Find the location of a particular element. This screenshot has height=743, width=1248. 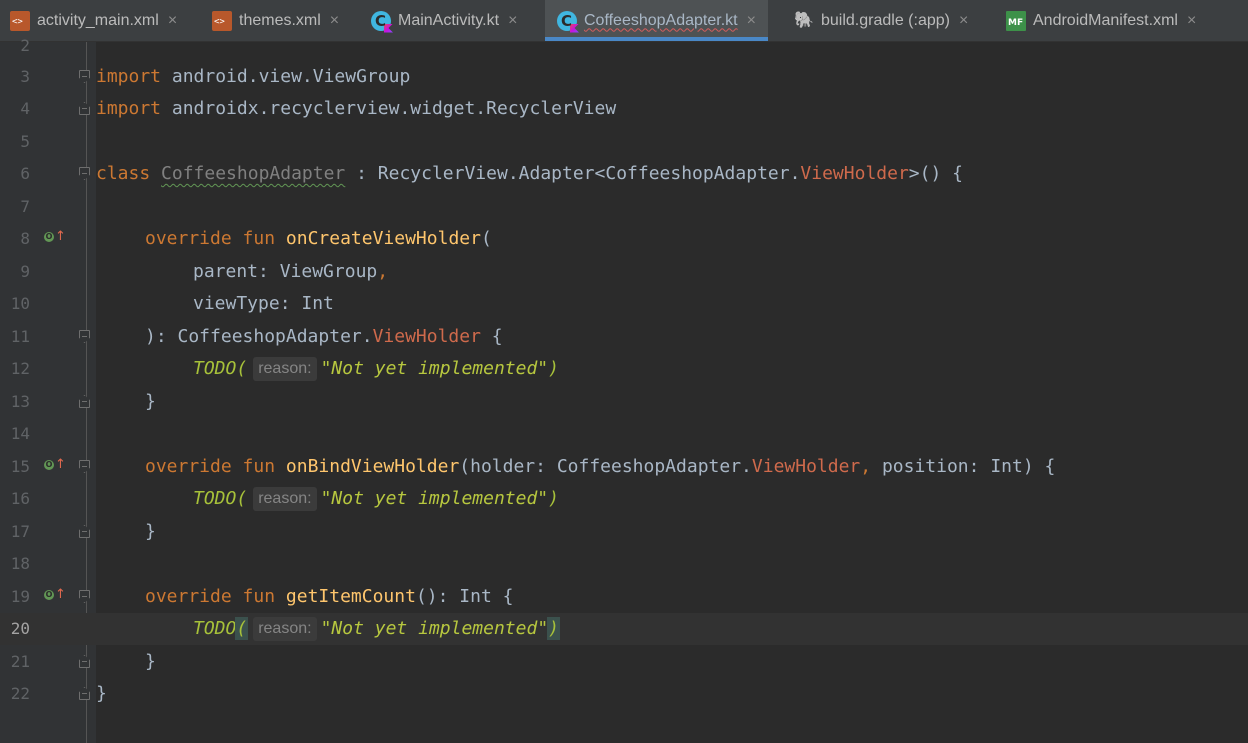

line-number: 10 is located at coordinates (20, 303).